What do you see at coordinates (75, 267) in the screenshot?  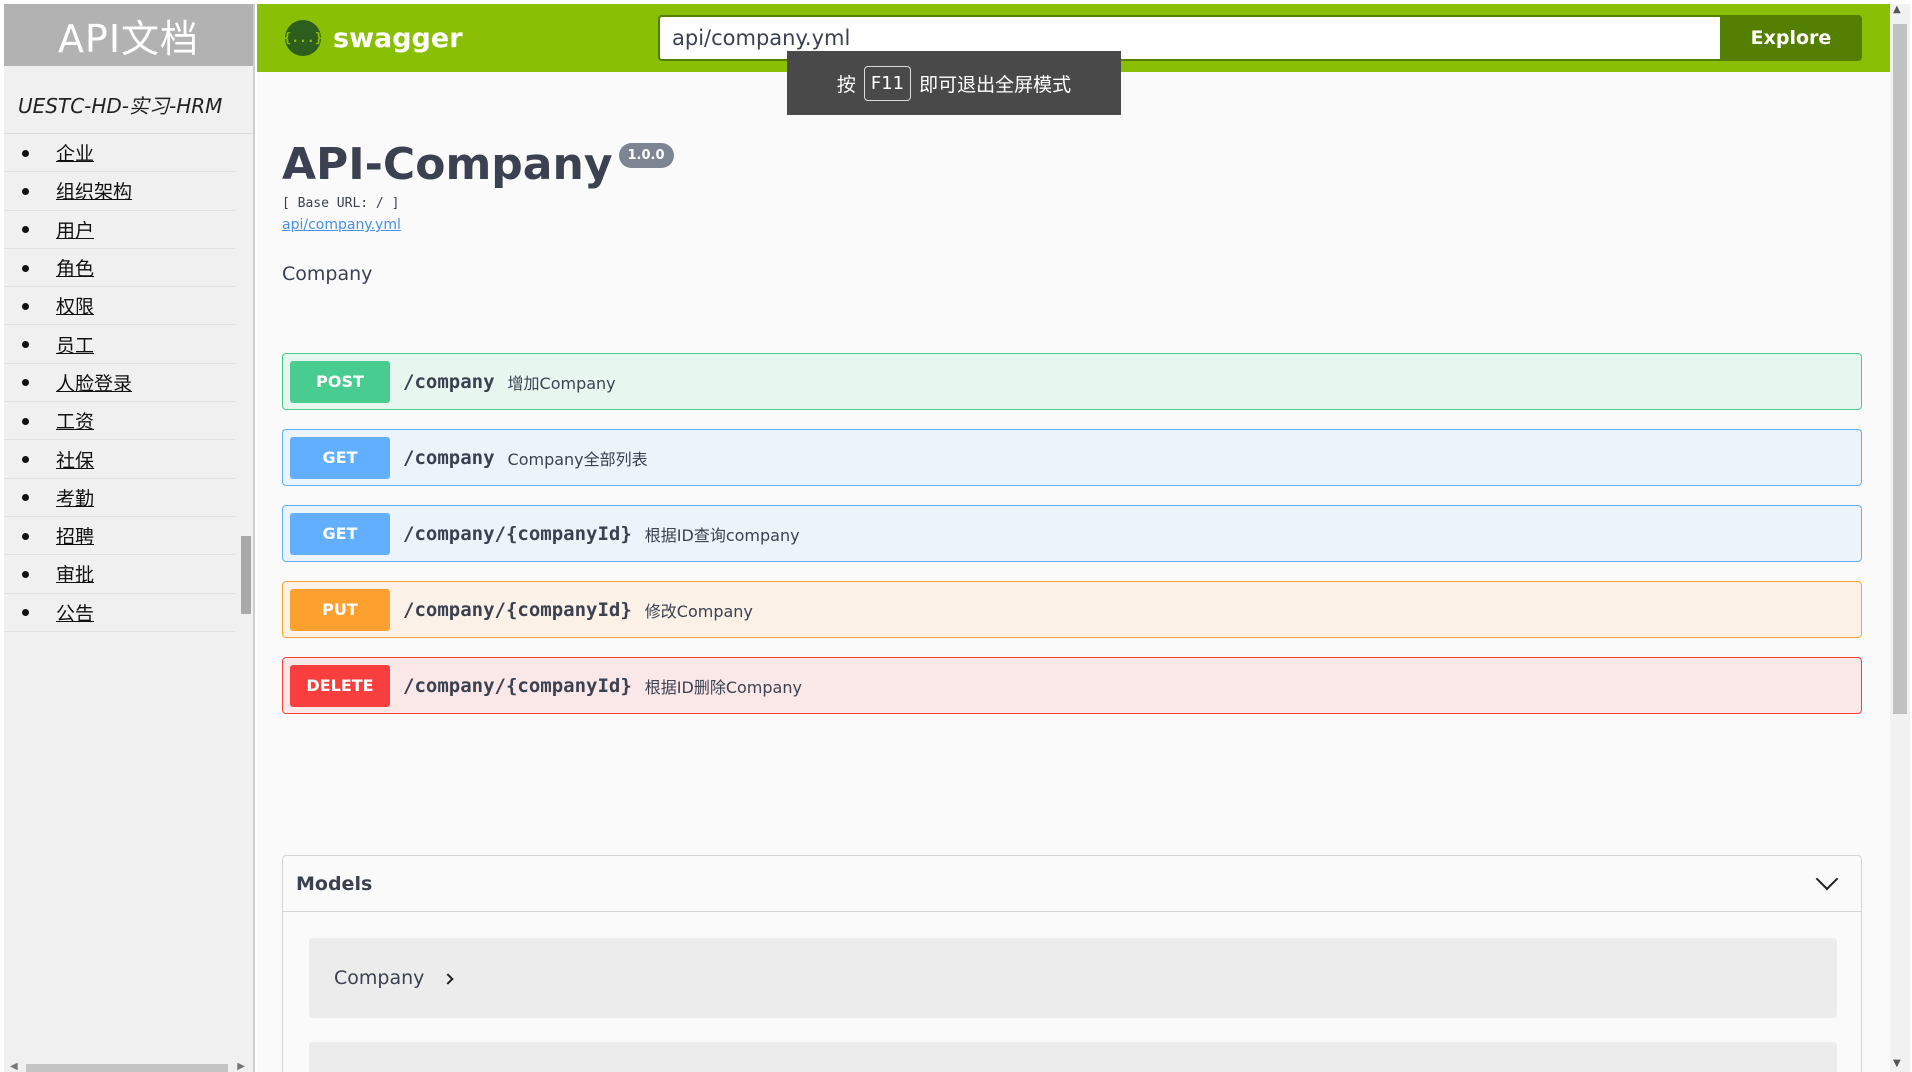 I see `sidebar-link: 角色` at bounding box center [75, 267].